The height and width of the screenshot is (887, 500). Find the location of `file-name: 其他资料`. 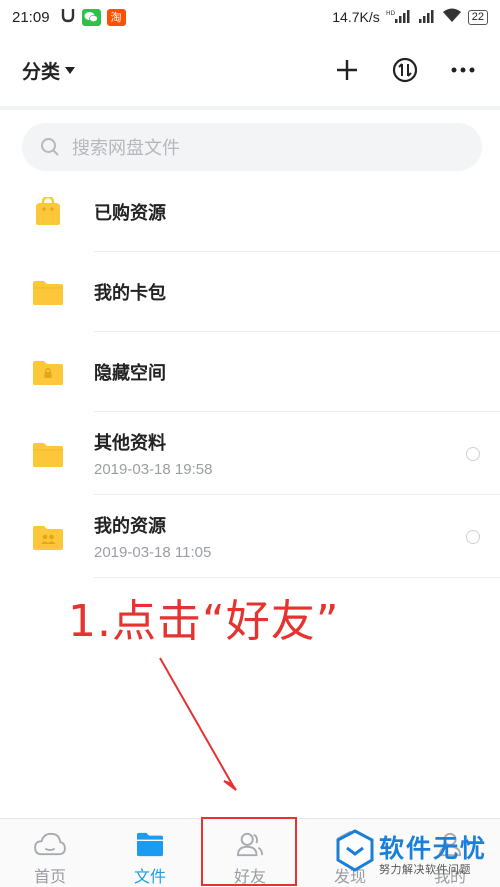

file-name: 其他资料 is located at coordinates (130, 443).